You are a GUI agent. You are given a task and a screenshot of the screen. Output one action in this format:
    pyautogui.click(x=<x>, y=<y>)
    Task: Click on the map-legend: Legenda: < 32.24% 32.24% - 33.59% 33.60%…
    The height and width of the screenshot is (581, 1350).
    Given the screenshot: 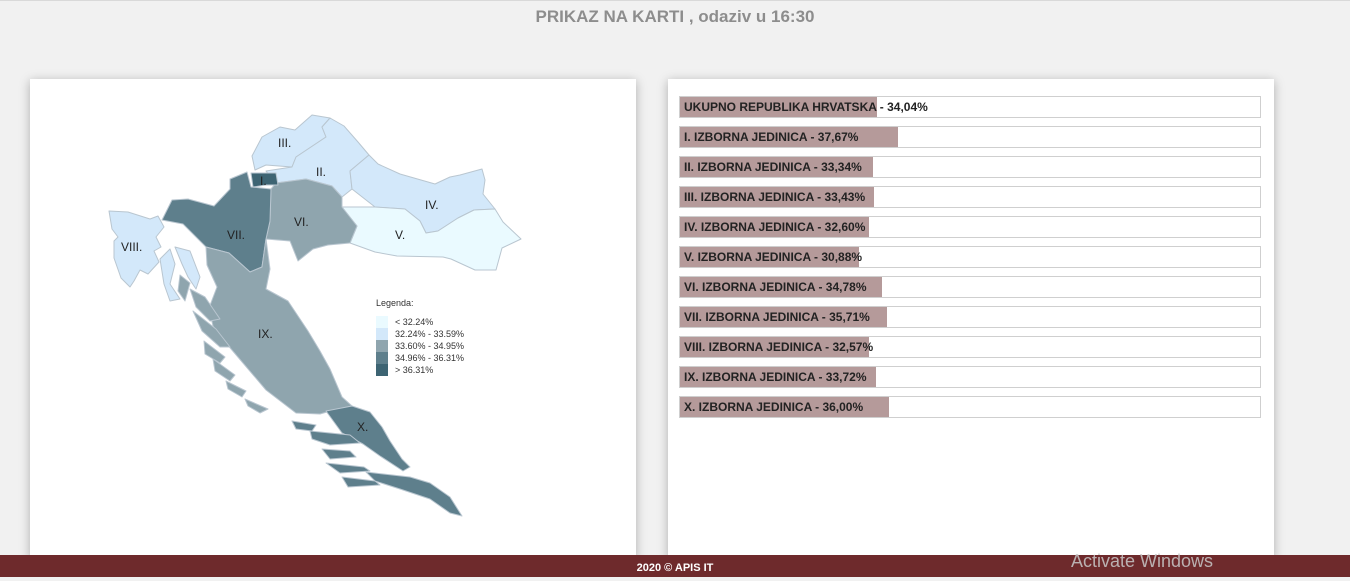 What is the action you would take?
    pyautogui.click(x=420, y=337)
    